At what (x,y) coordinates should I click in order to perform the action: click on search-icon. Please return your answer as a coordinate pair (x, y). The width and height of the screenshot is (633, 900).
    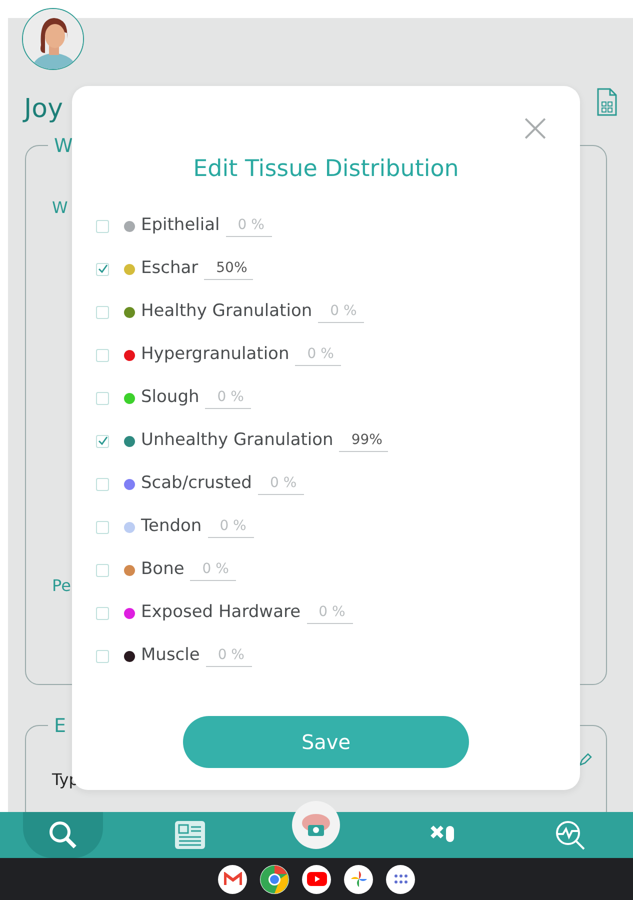
    Looking at the image, I should click on (63, 835).